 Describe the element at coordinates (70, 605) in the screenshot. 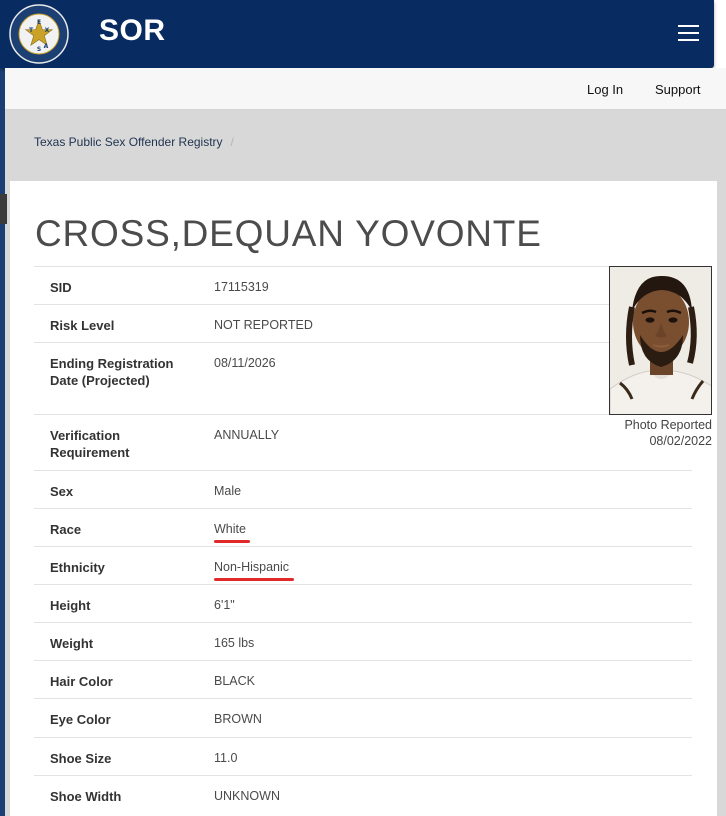

I see `field-label-height: Height` at that location.